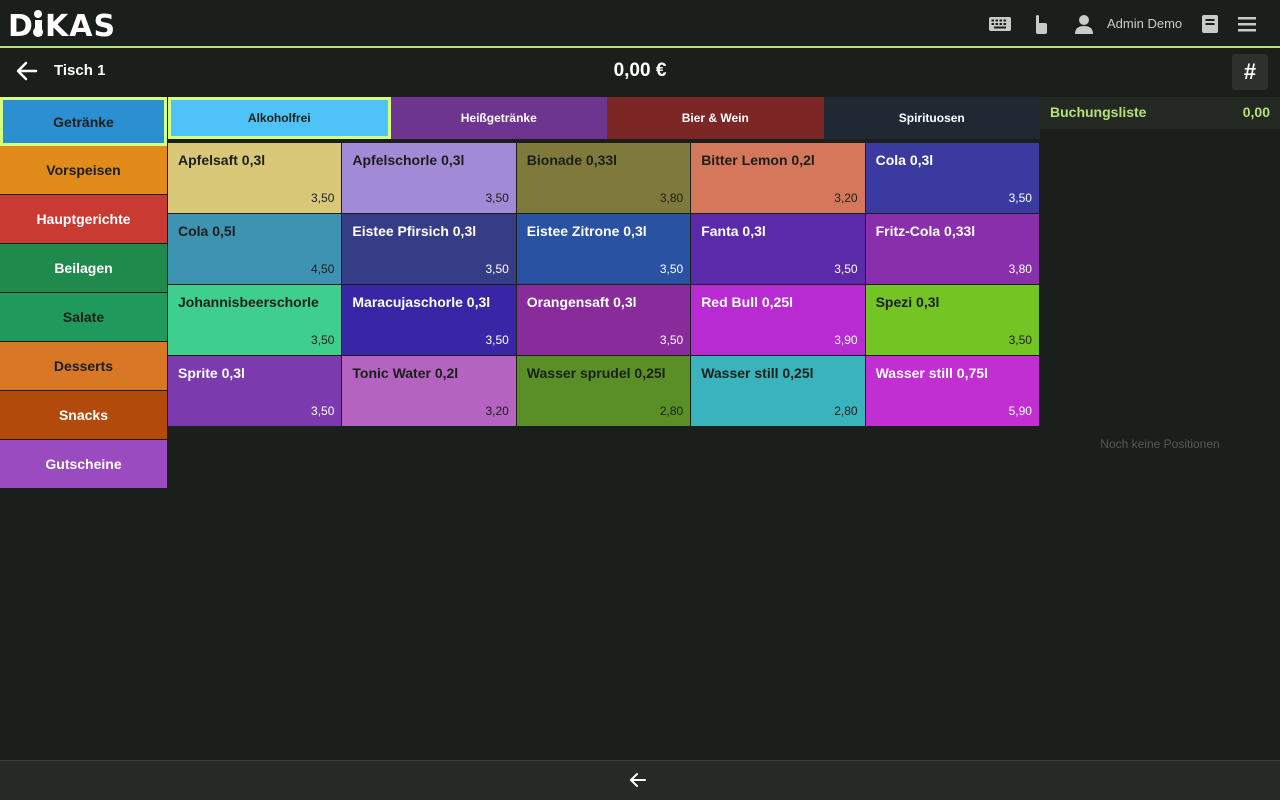 The width and height of the screenshot is (1280, 800). What do you see at coordinates (596, 373) in the screenshot?
I see `product-name: Wasser sprudel 0,25l` at bounding box center [596, 373].